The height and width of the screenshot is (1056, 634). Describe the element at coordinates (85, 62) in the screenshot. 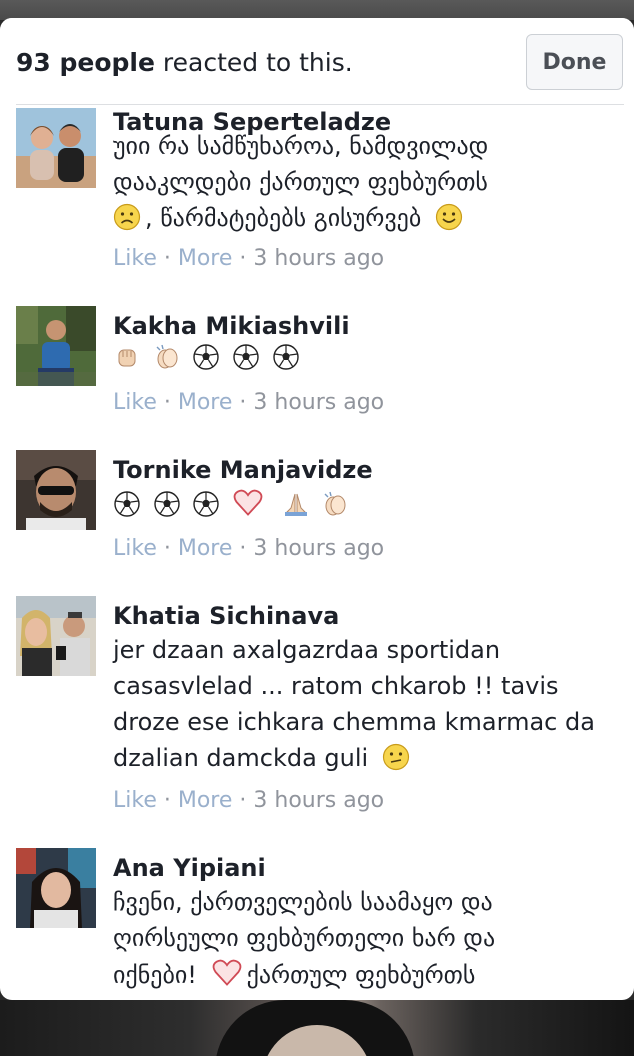

I see `reaction-count: 93 people` at that location.